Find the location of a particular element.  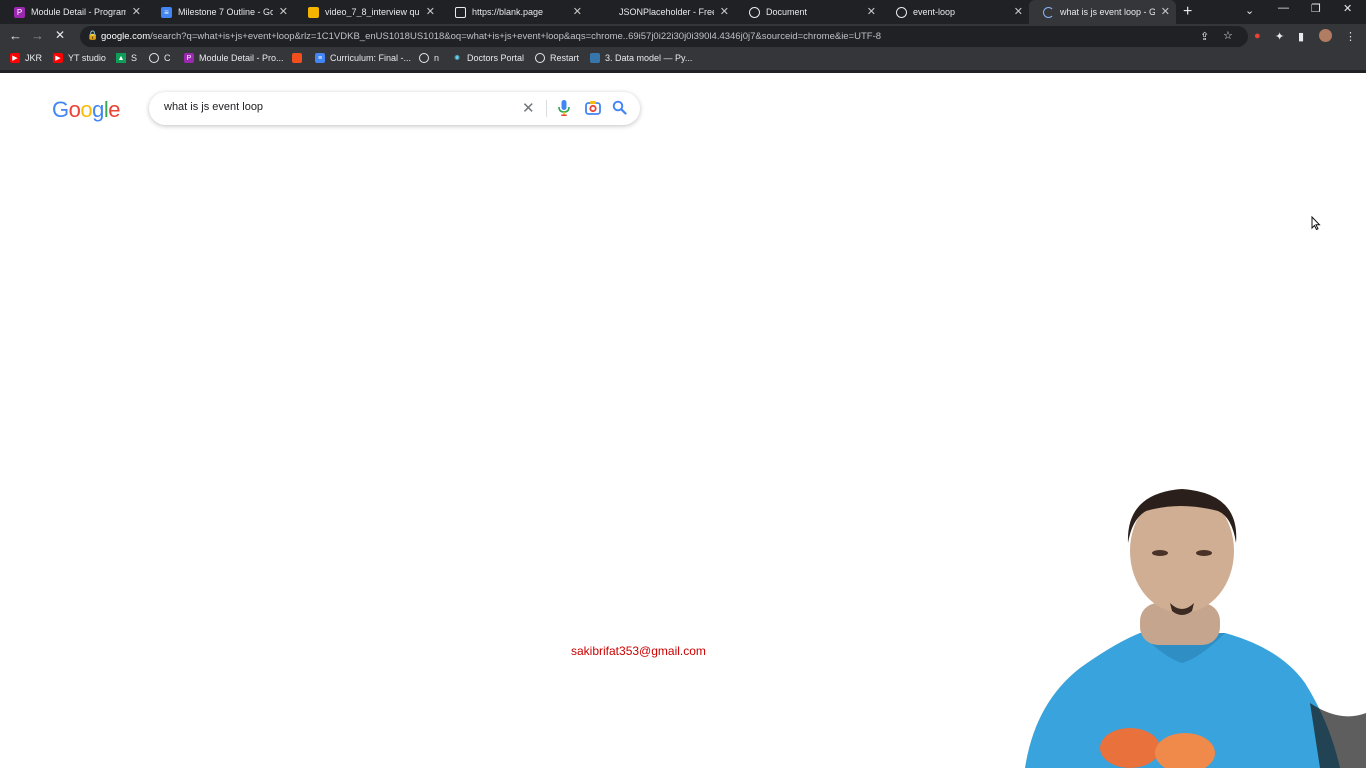

clear-search-icon: ✕ is located at coordinates (528, 108).